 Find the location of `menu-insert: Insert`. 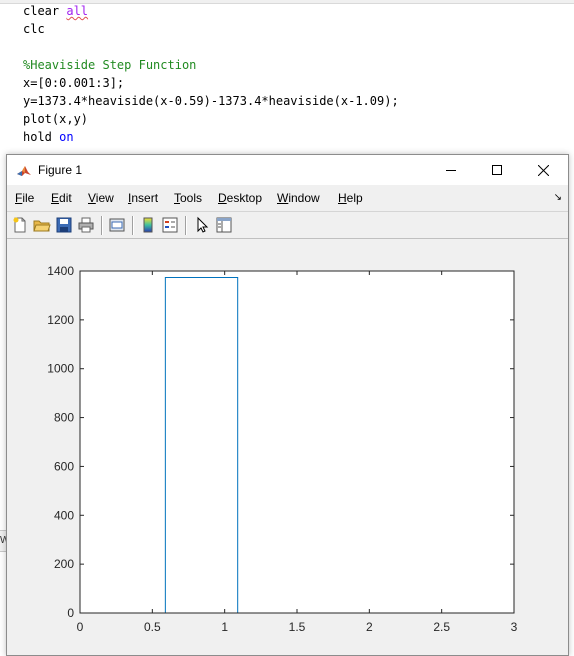

menu-insert: Insert is located at coordinates (143, 198).